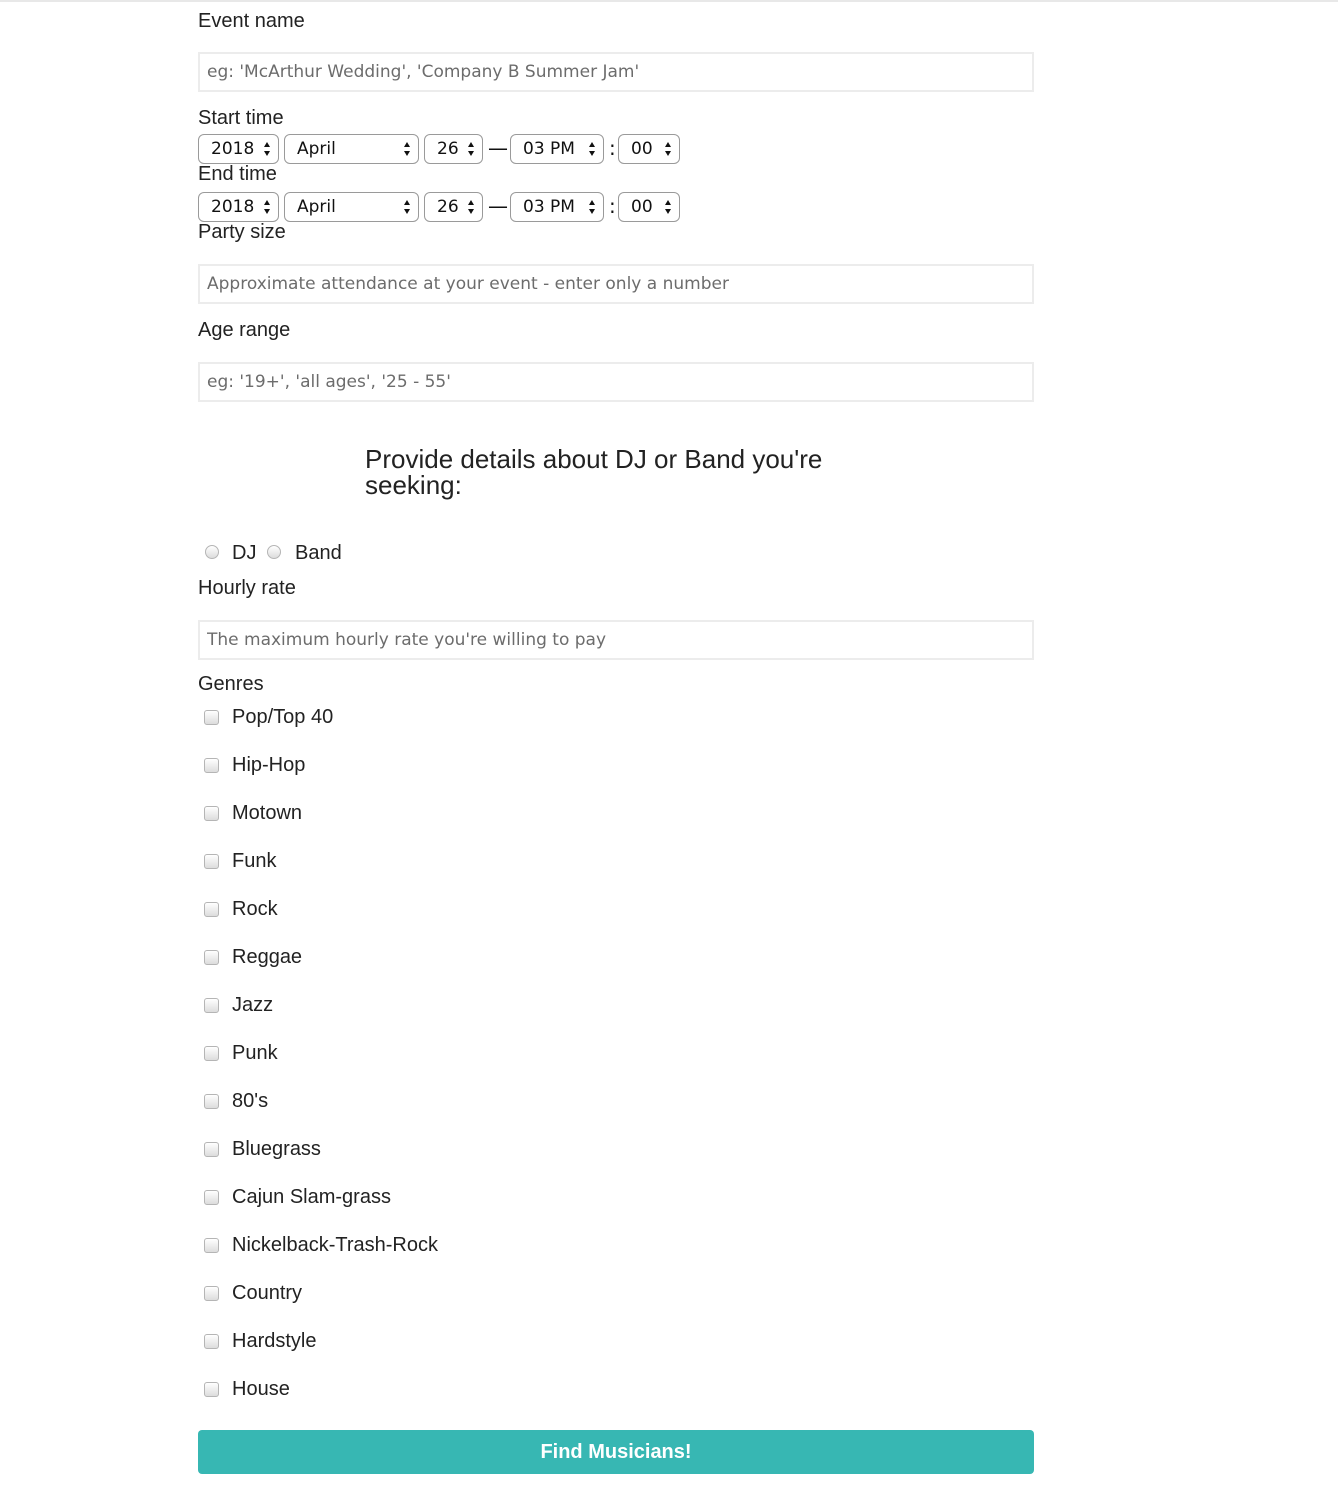 The width and height of the screenshot is (1338, 1502). What do you see at coordinates (642, 207) in the screenshot?
I see `end-minute-value: 00` at bounding box center [642, 207].